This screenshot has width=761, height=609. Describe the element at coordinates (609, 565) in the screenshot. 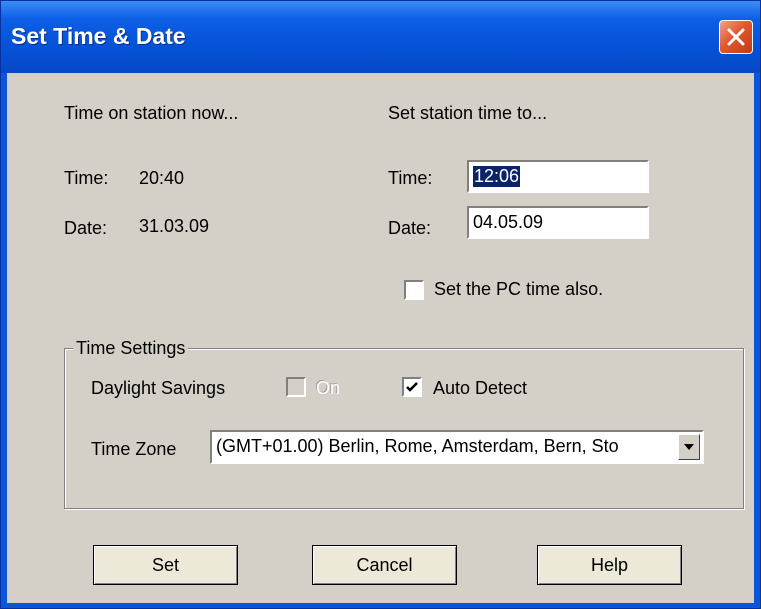

I see `help-button: Help` at that location.